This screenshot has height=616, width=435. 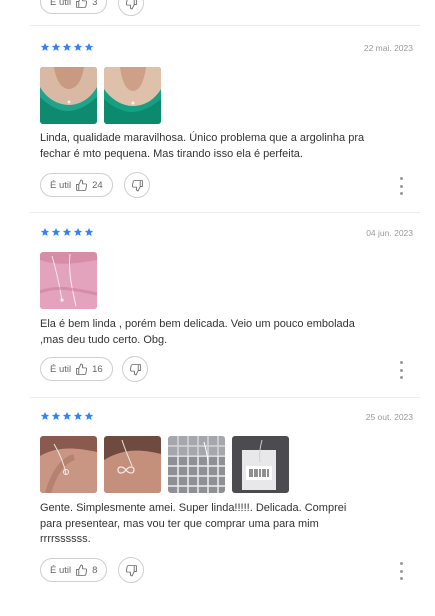 I want to click on photo-necklace-pink-background, so click(x=68, y=280).